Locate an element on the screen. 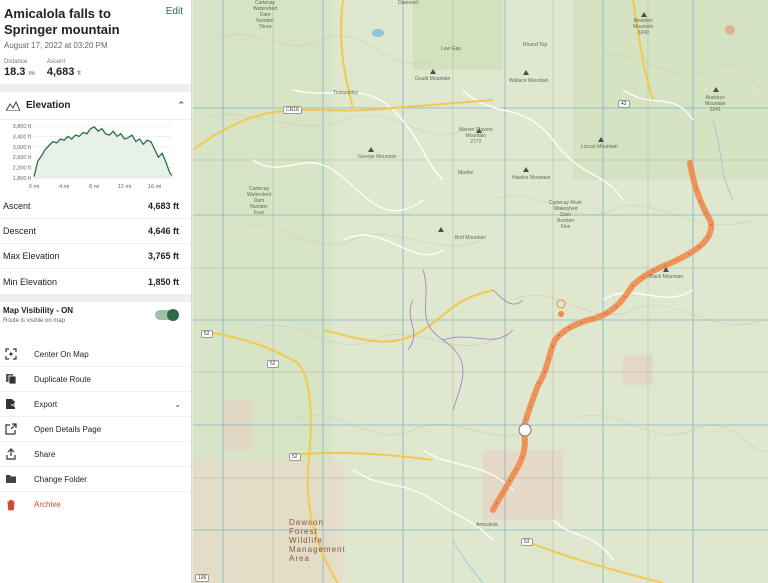 This screenshot has width=768, height=583. road-shield: CR18 is located at coordinates (292, 110).